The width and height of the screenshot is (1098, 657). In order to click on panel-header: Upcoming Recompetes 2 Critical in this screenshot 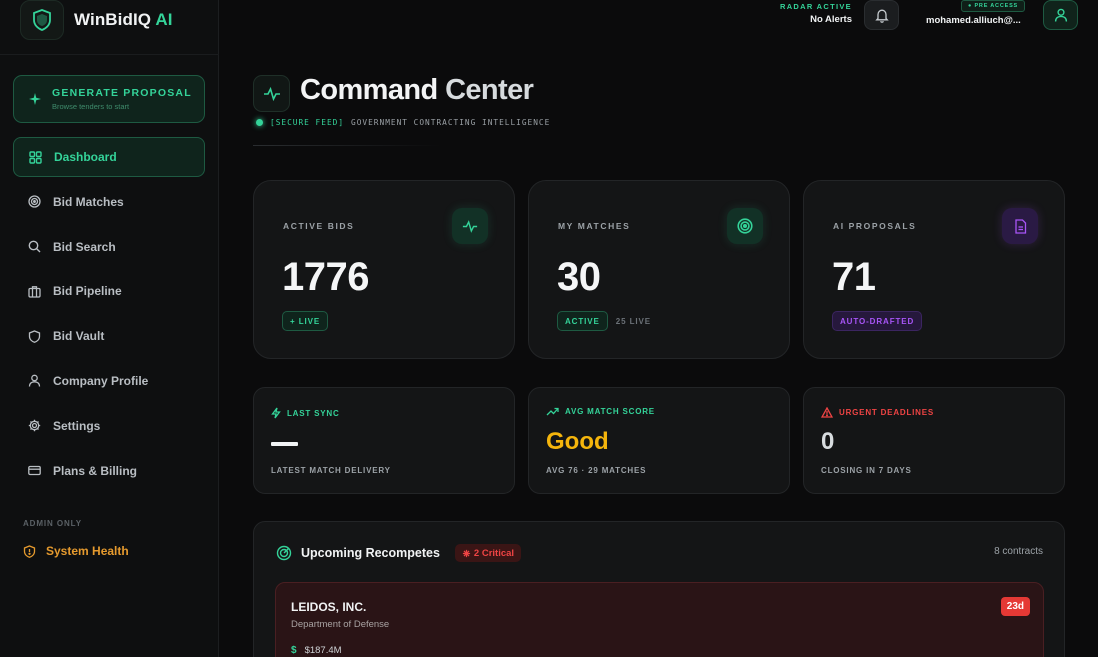, I will do `click(399, 553)`.